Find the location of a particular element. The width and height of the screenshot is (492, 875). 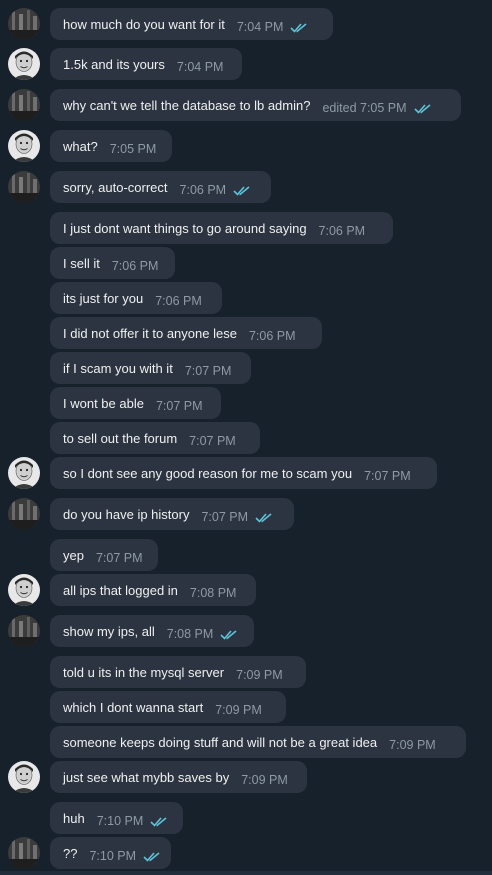

message-text: yep is located at coordinates (73, 555).